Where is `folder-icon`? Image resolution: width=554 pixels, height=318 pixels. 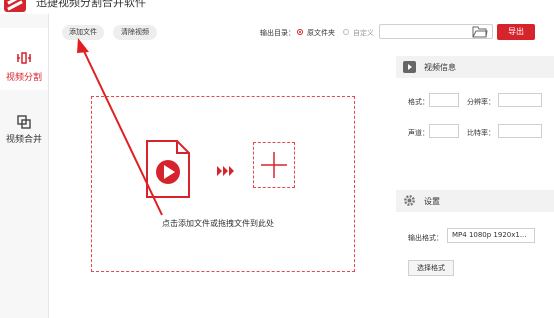
folder-icon is located at coordinates (480, 31).